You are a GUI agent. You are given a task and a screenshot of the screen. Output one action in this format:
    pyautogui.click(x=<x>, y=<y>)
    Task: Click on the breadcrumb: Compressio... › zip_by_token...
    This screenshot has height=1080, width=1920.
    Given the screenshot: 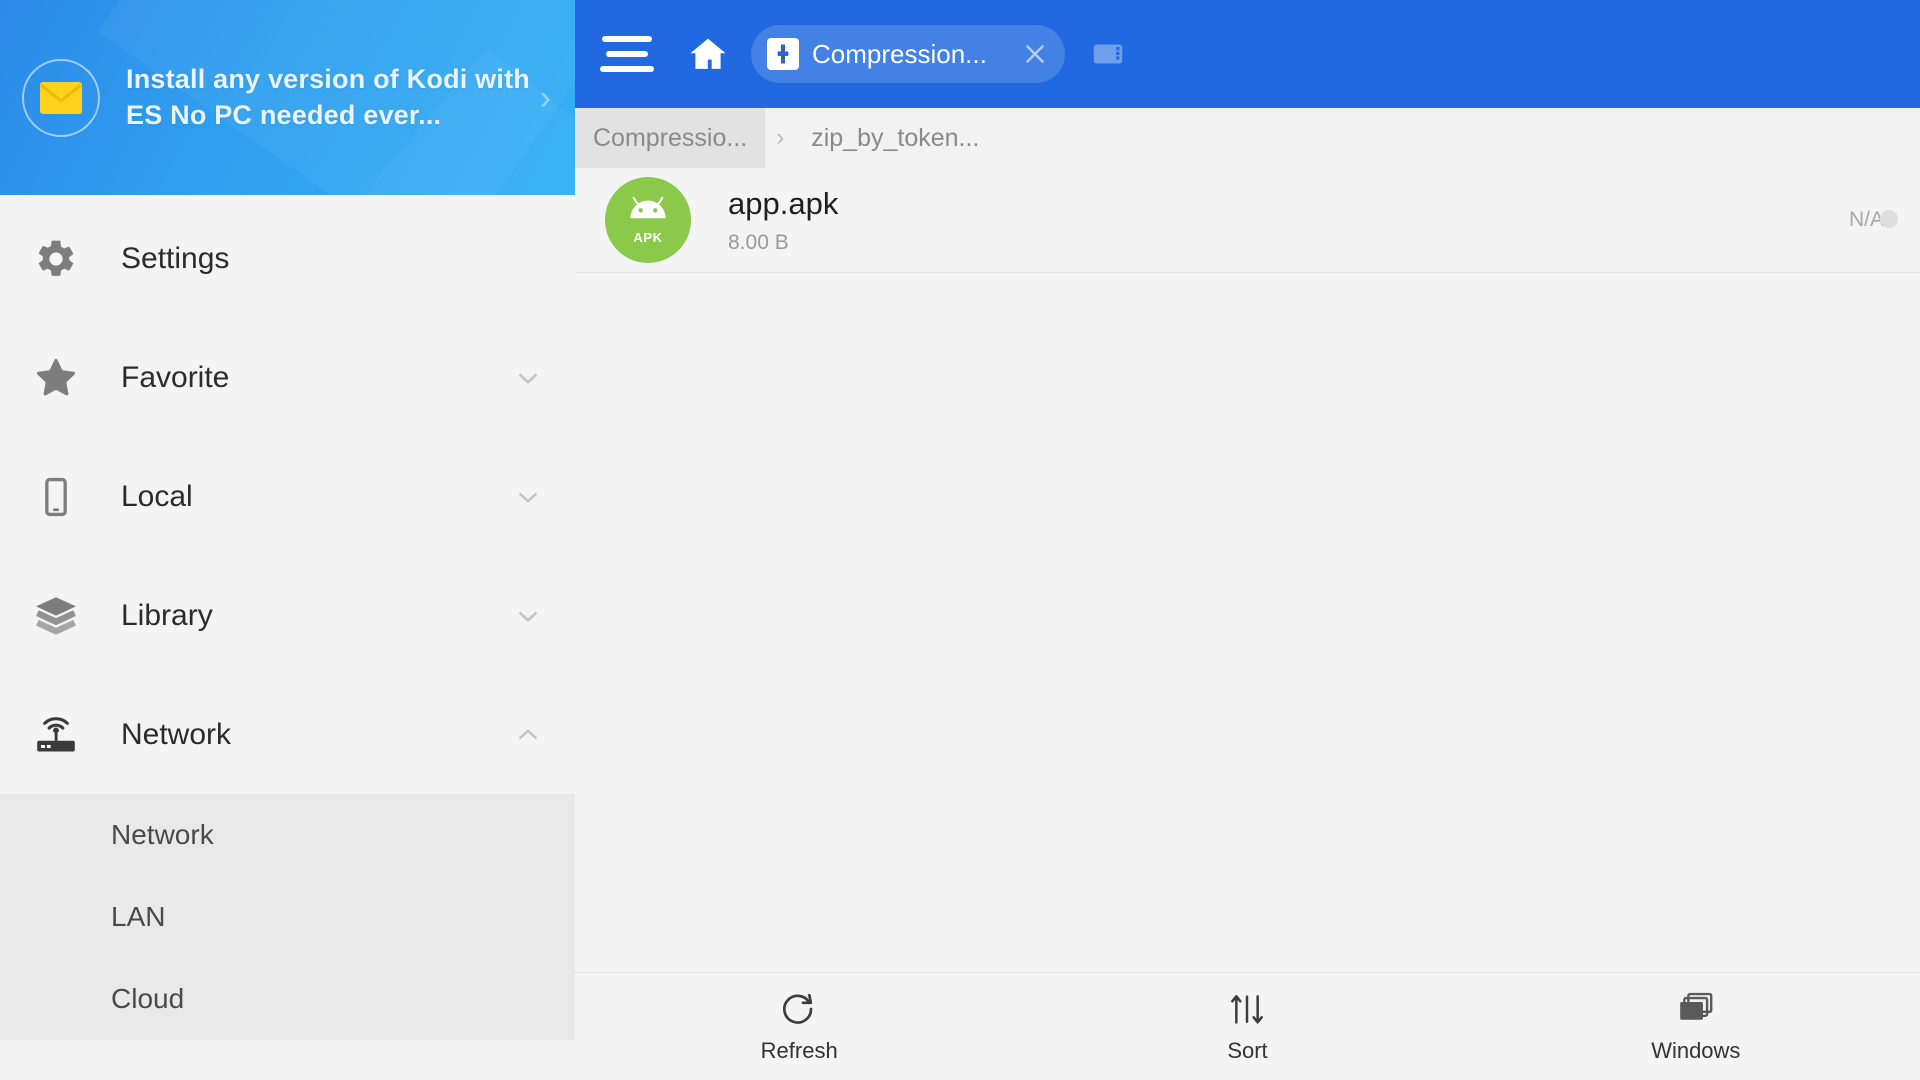 What is the action you would take?
    pyautogui.click(x=1247, y=138)
    